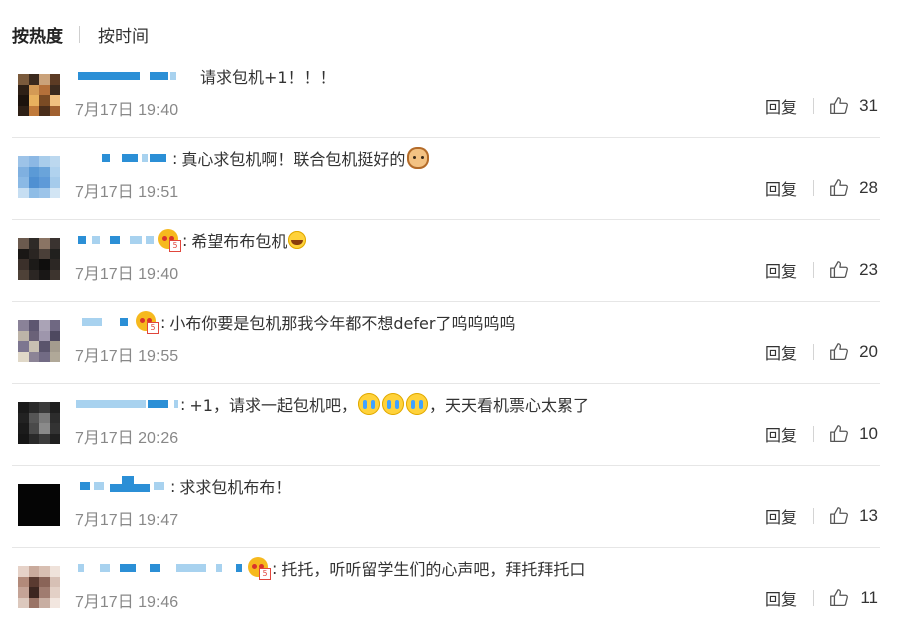 The height and width of the screenshot is (630, 900). Describe the element at coordinates (368, 404) in the screenshot. I see `crying-emoji-icon` at that location.